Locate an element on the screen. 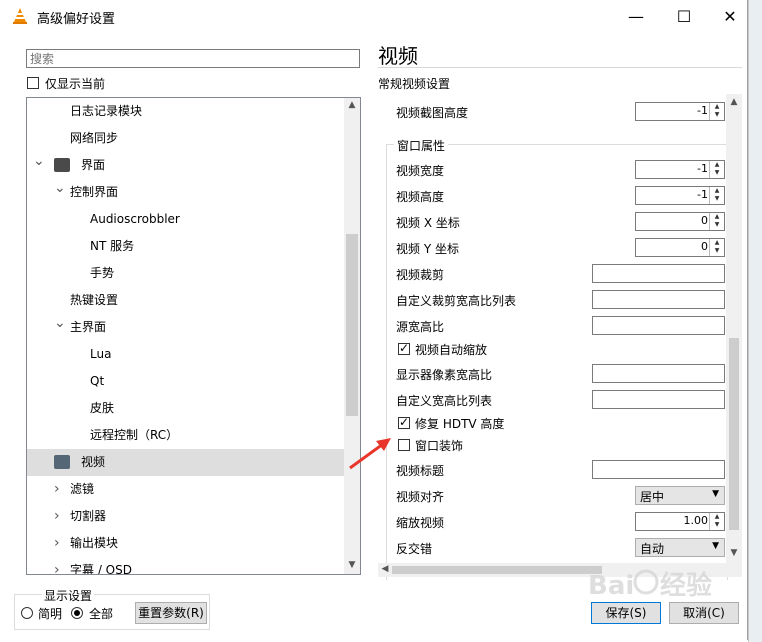 This screenshot has width=762, height=642. source-ar-input is located at coordinates (658, 325).